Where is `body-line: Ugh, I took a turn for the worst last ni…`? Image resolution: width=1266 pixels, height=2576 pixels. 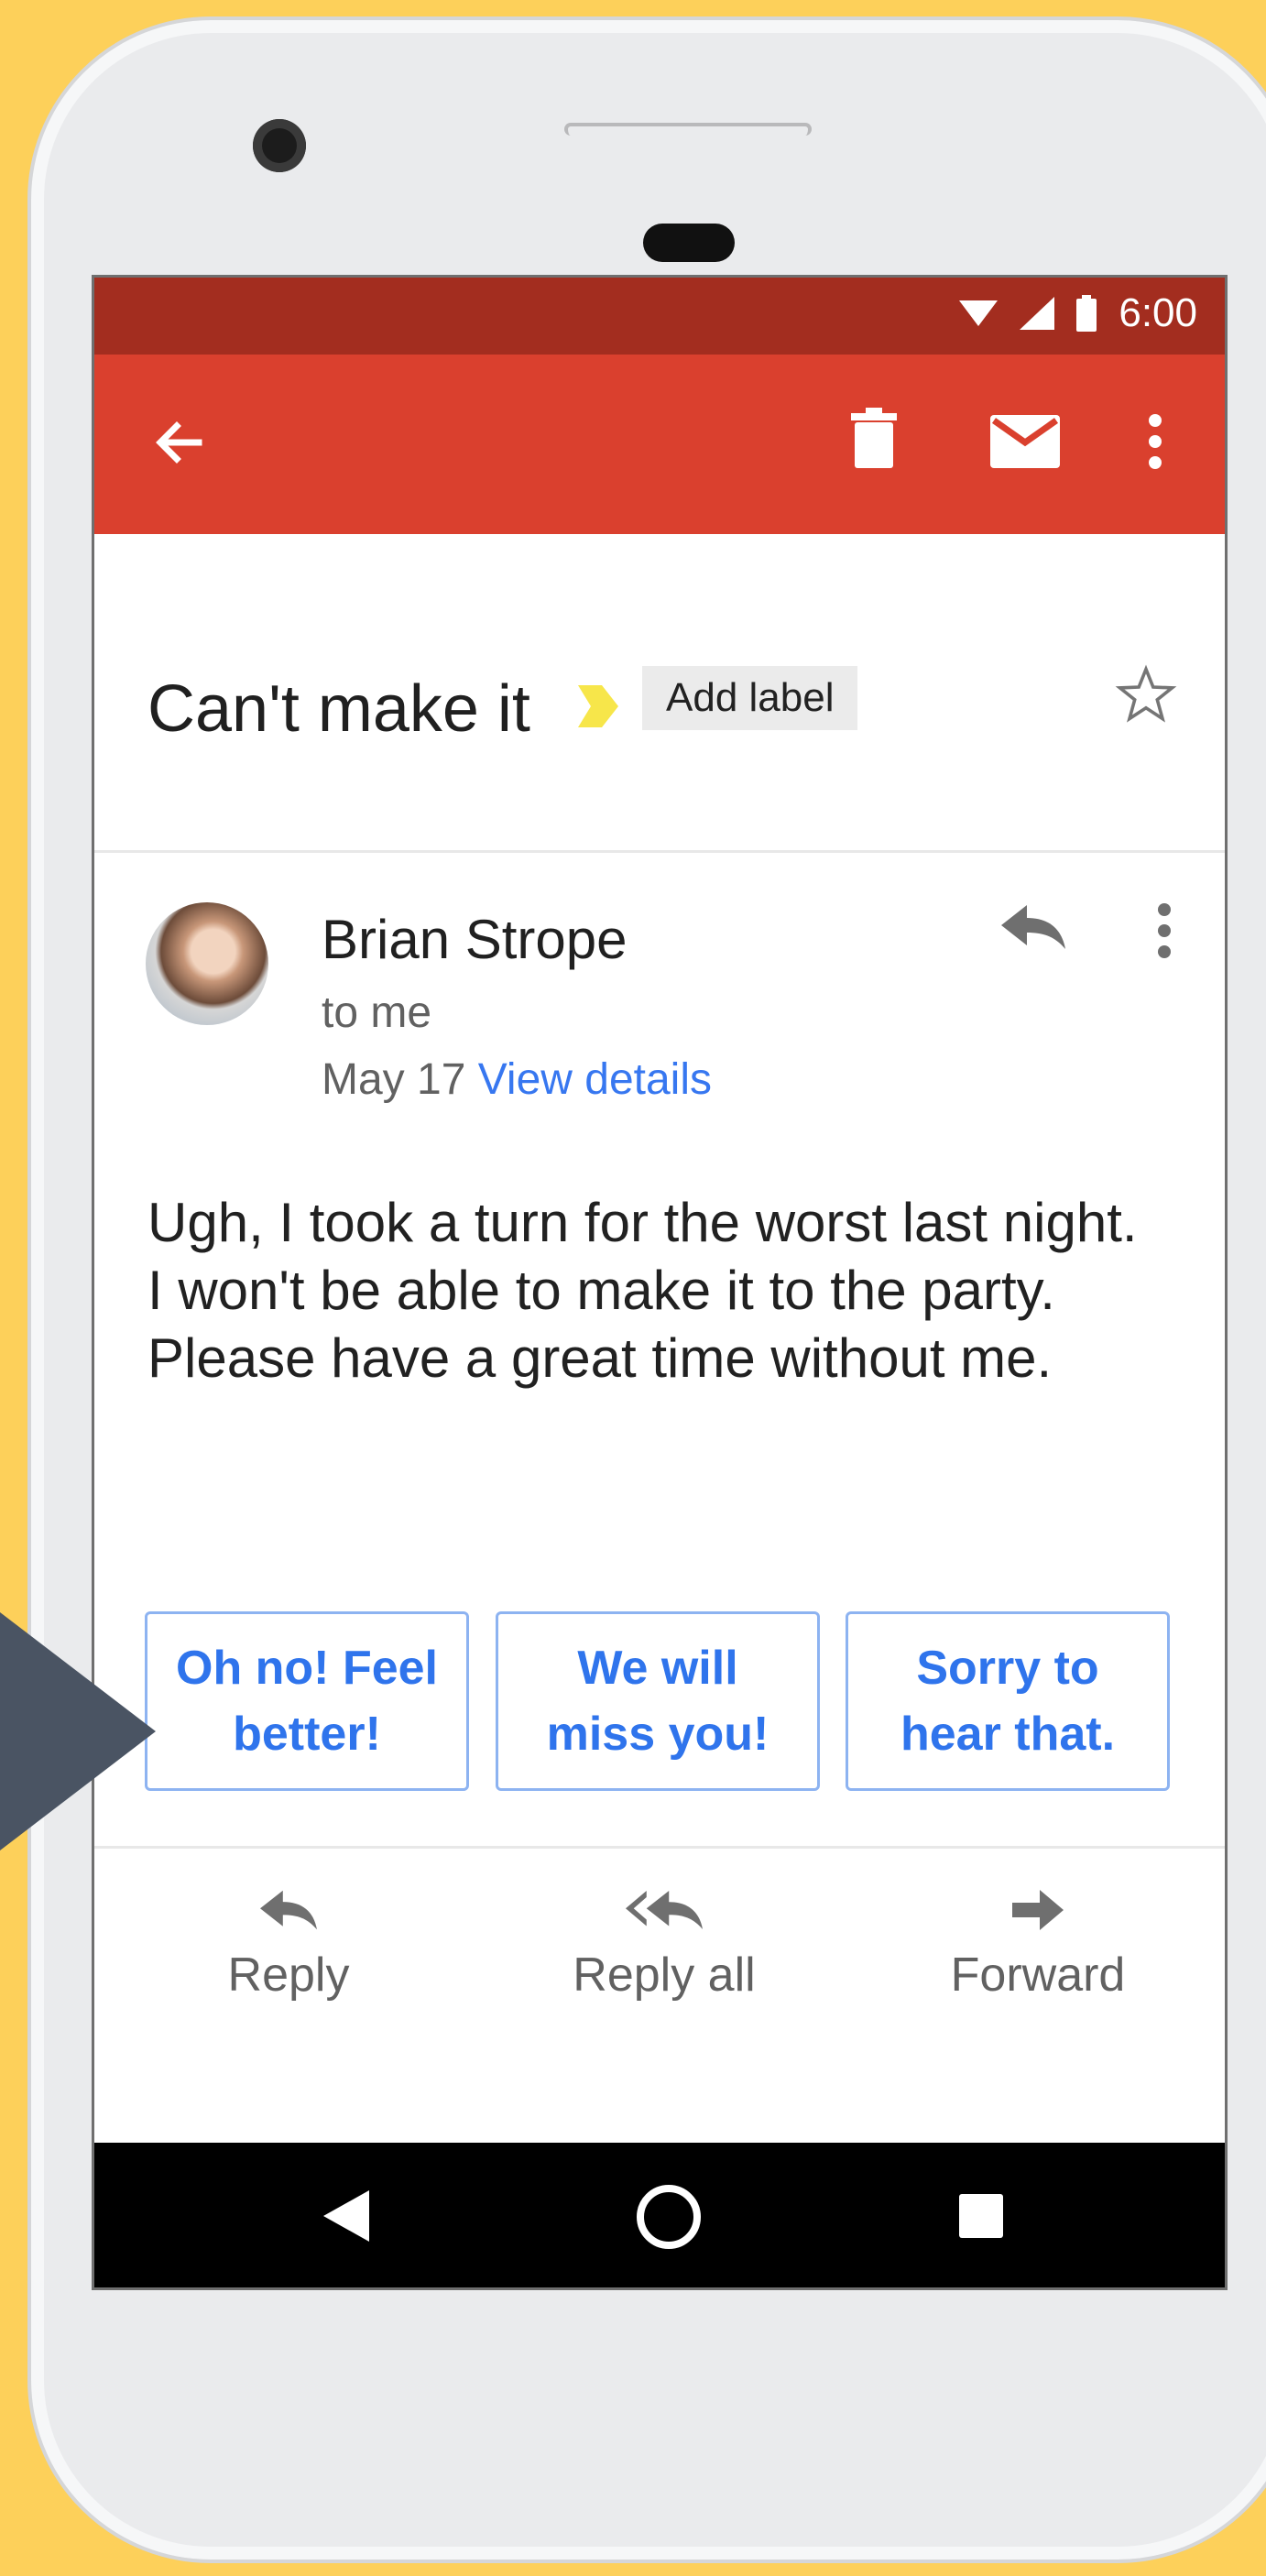 body-line: Ugh, I took a turn for the worst last ni… is located at coordinates (642, 1223).